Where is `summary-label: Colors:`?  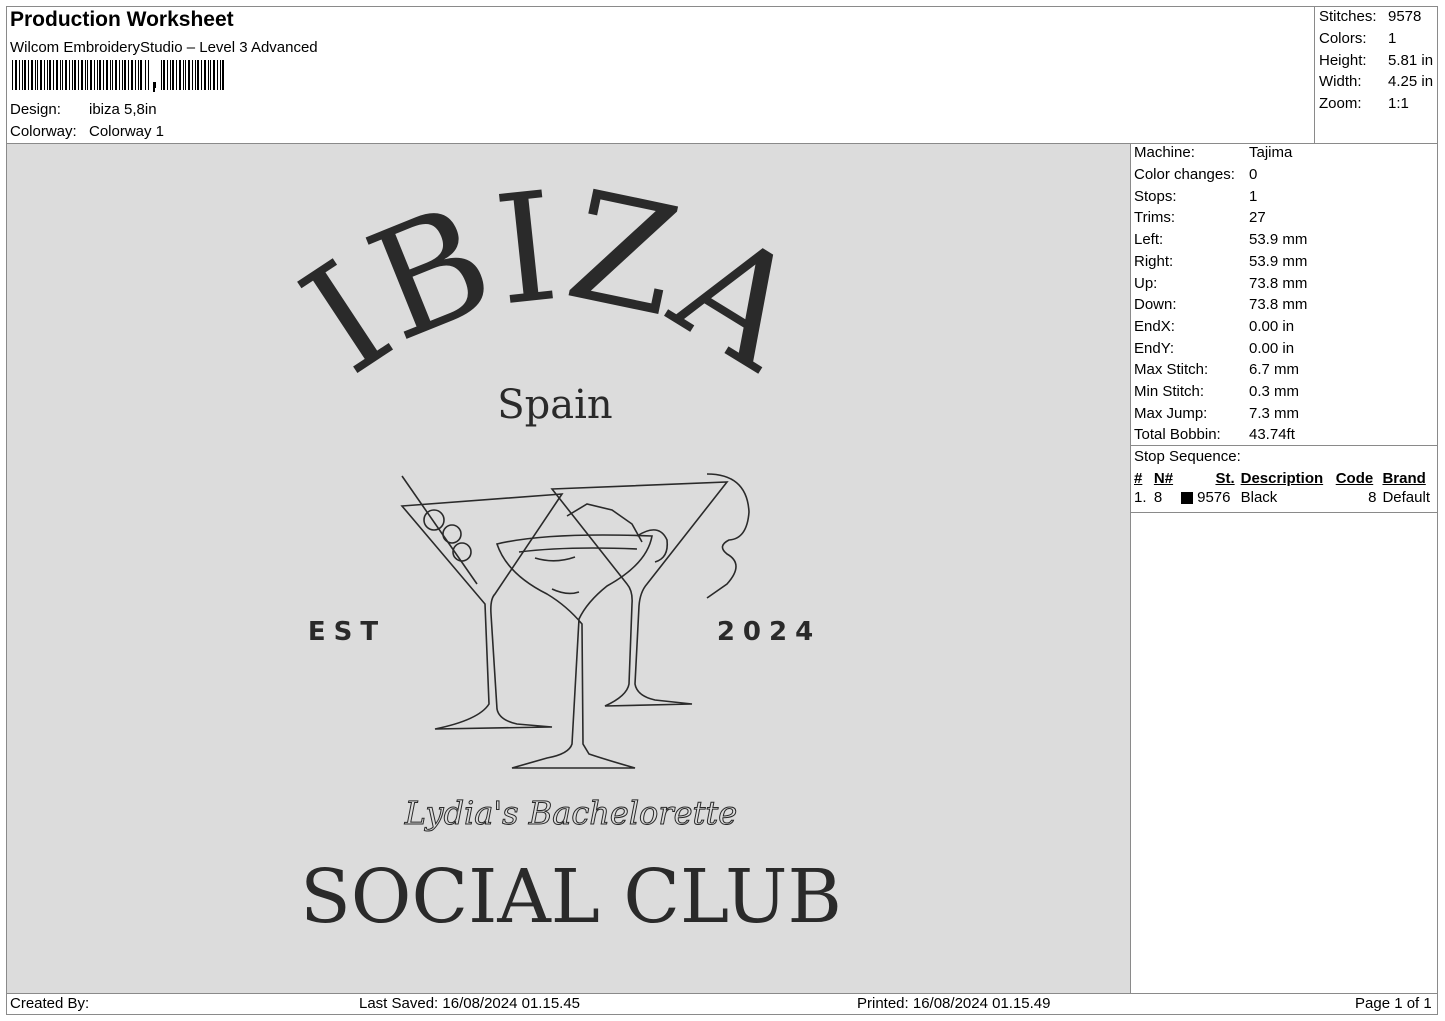 summary-label: Colors: is located at coordinates (1343, 38).